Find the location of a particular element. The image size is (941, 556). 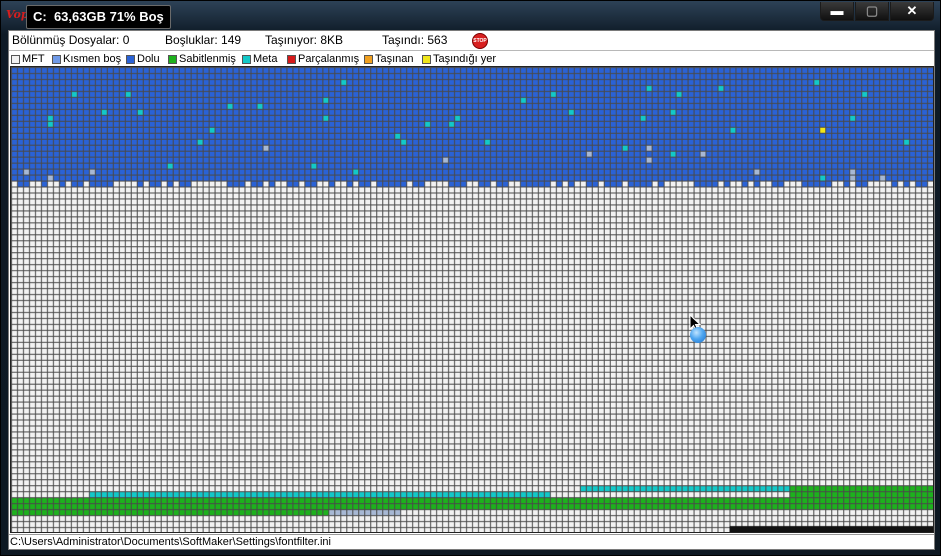

close-button: ✕ is located at coordinates (912, 11).